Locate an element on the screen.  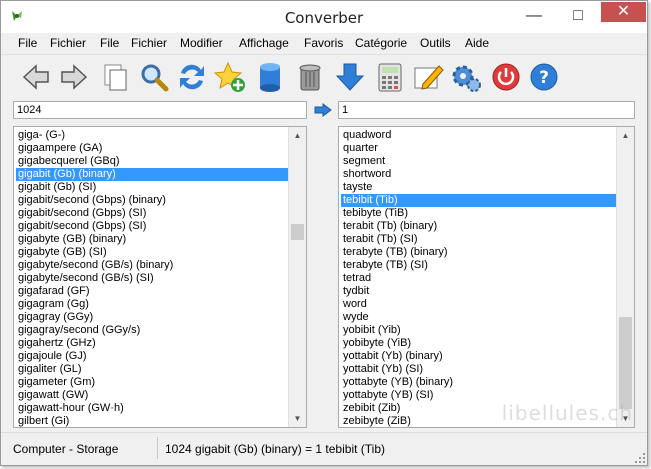
source-value-input is located at coordinates (160, 110).